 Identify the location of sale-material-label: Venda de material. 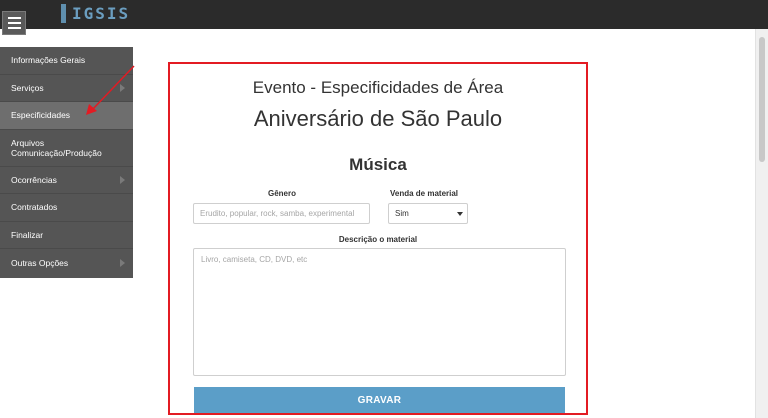
(424, 193).